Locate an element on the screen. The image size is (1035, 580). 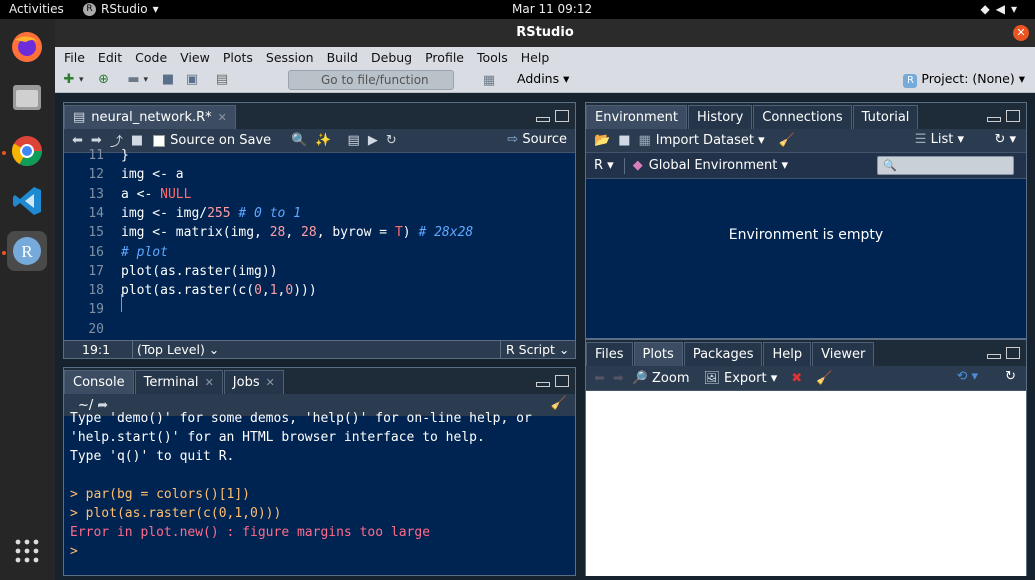
clock: Mar 11 09:12 is located at coordinates (552, 9).